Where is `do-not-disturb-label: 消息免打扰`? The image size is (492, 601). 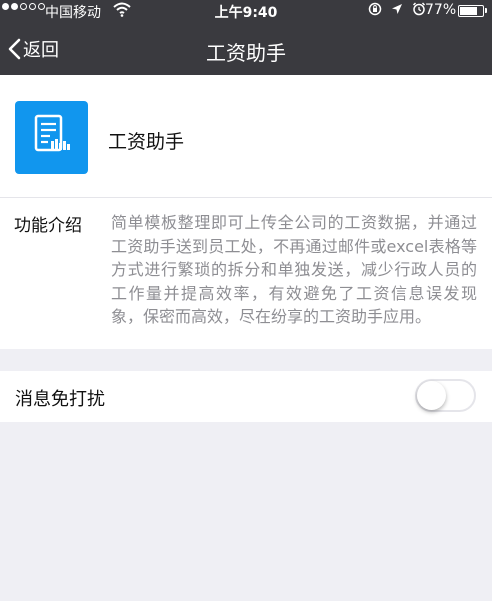
do-not-disturb-label: 消息免打扰 is located at coordinates (60, 399).